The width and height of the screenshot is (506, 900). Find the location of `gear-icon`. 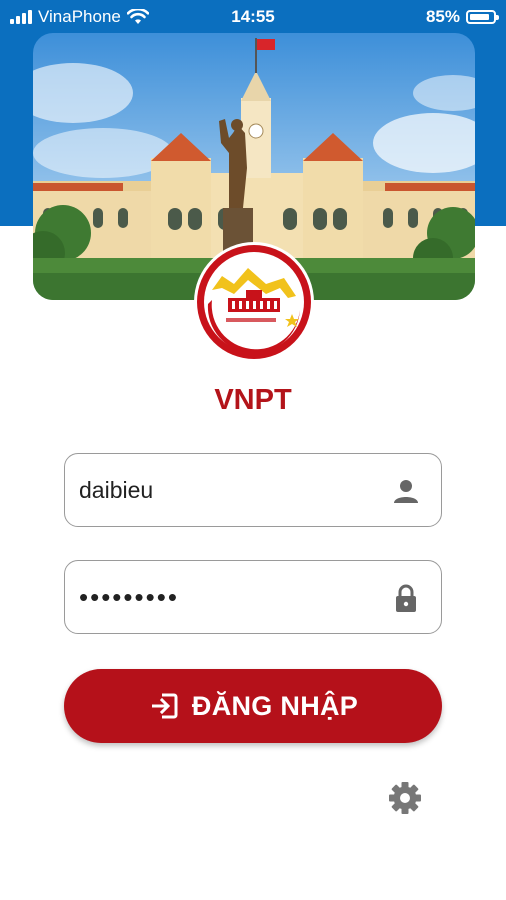

gear-icon is located at coordinates (405, 798).